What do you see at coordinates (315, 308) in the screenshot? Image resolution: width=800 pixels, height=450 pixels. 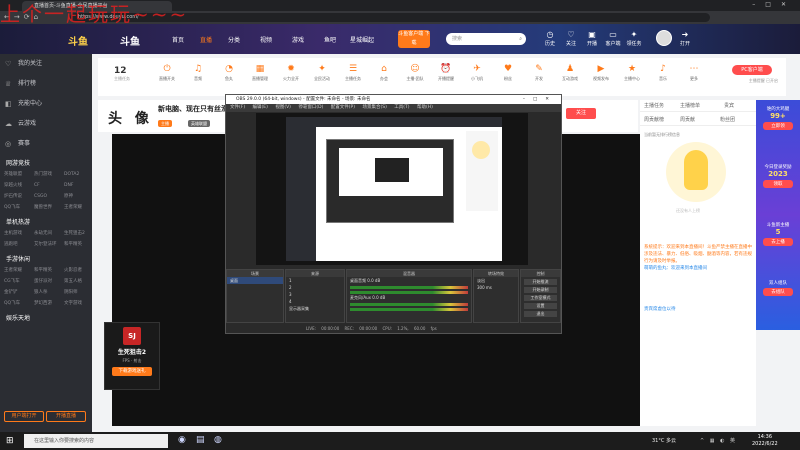 I see `source-item: 显示器采集` at bounding box center [315, 308].